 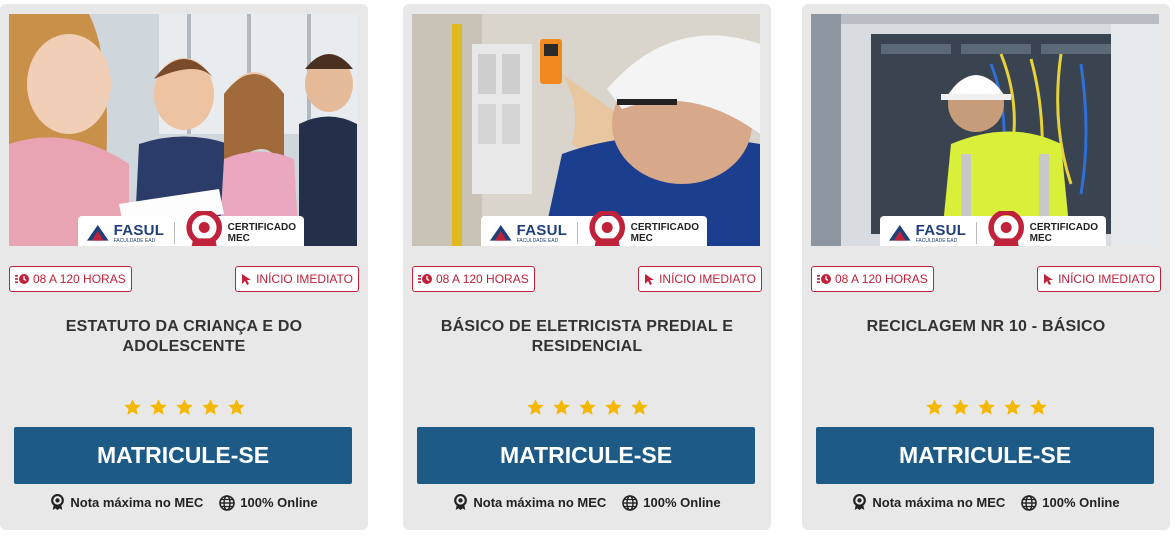 I want to click on course-title: RECICLAGEM NR 10 - BÁSICO, so click(x=986, y=327).